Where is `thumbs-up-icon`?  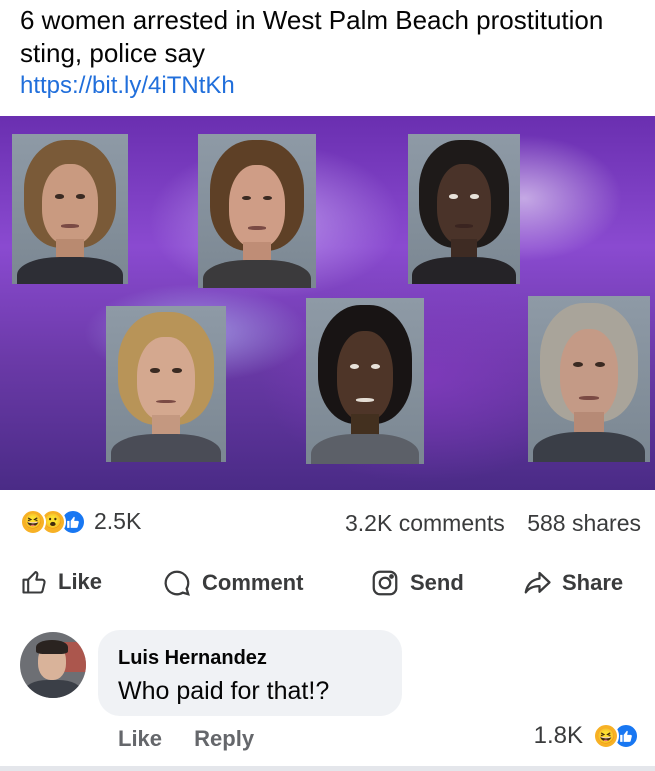
thumbs-up-icon is located at coordinates (34, 582).